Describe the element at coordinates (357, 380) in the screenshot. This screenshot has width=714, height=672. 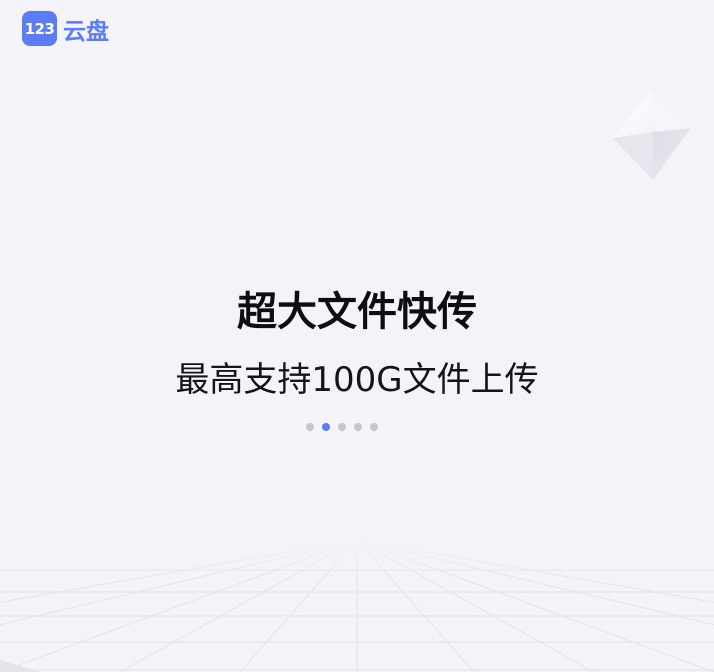
I see `slide-subtitle: 最高支持100G文件上传` at that location.